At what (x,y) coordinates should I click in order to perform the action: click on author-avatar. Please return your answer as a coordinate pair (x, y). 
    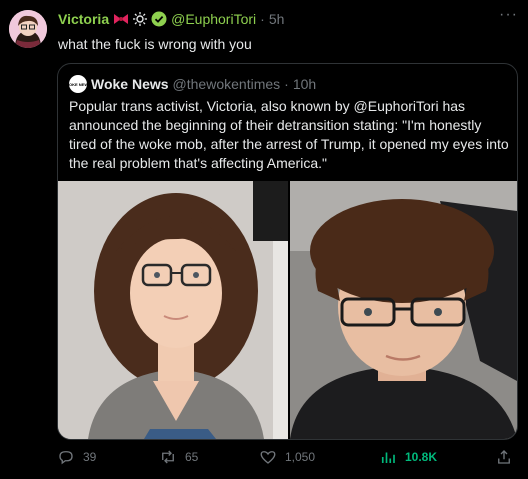
    Looking at the image, I should click on (28, 29).